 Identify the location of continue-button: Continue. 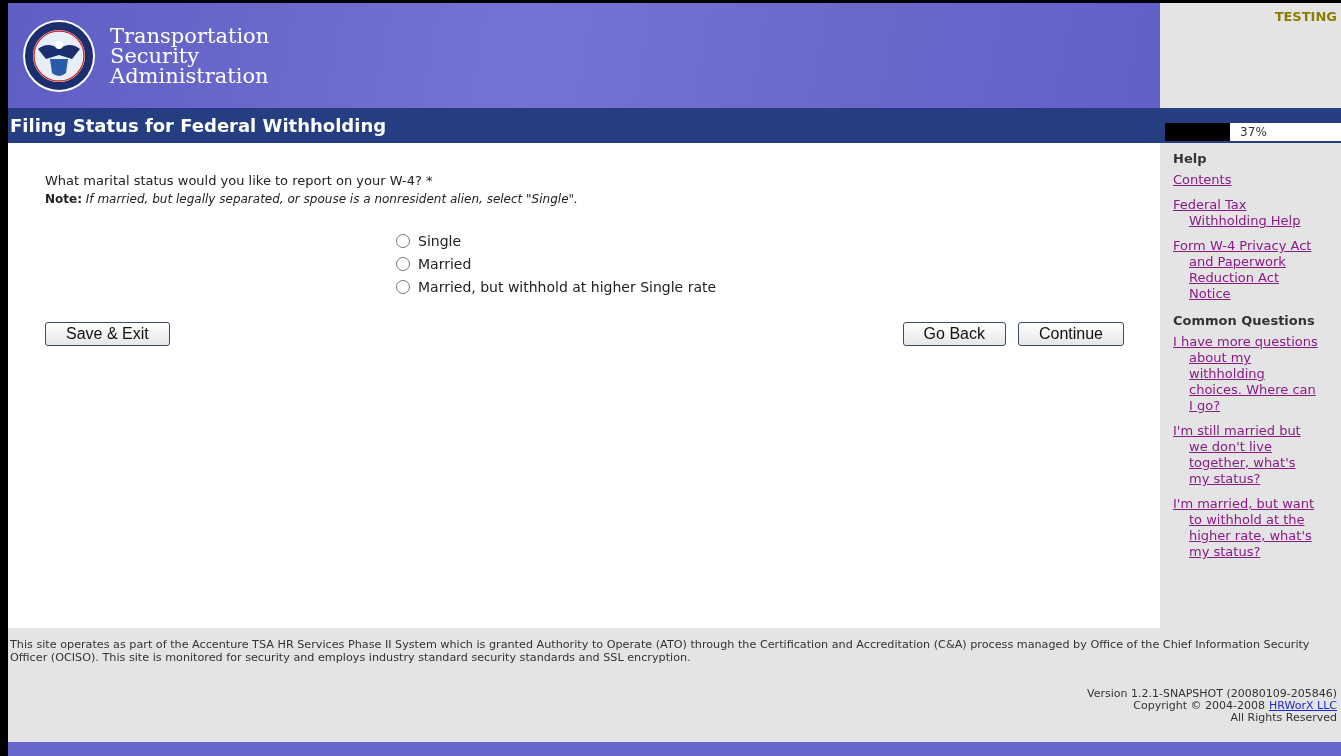
(1070, 334).